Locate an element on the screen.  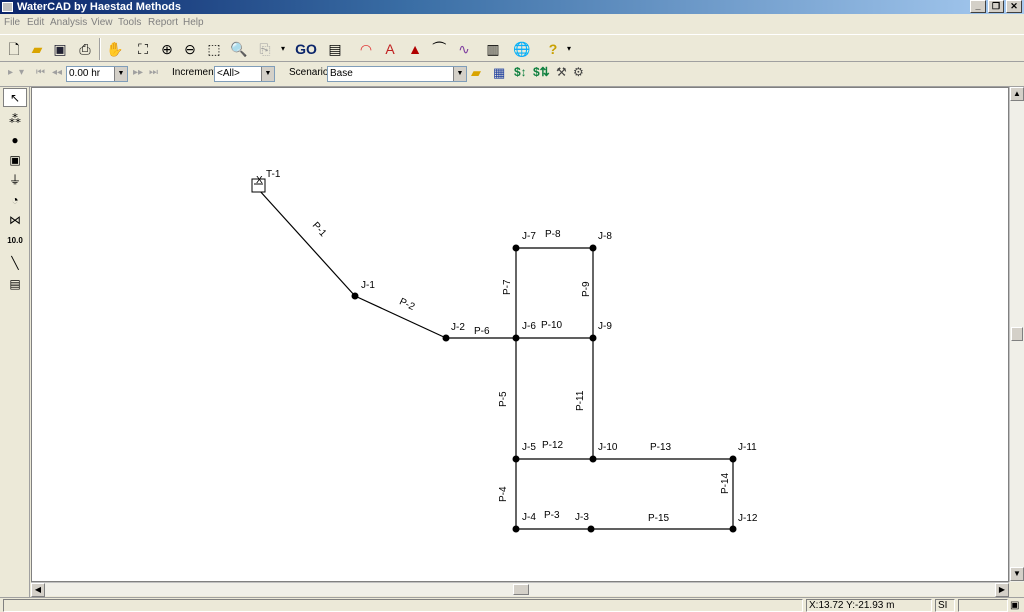
zoom-out-icon: ⊖ is located at coordinates (190, 49).